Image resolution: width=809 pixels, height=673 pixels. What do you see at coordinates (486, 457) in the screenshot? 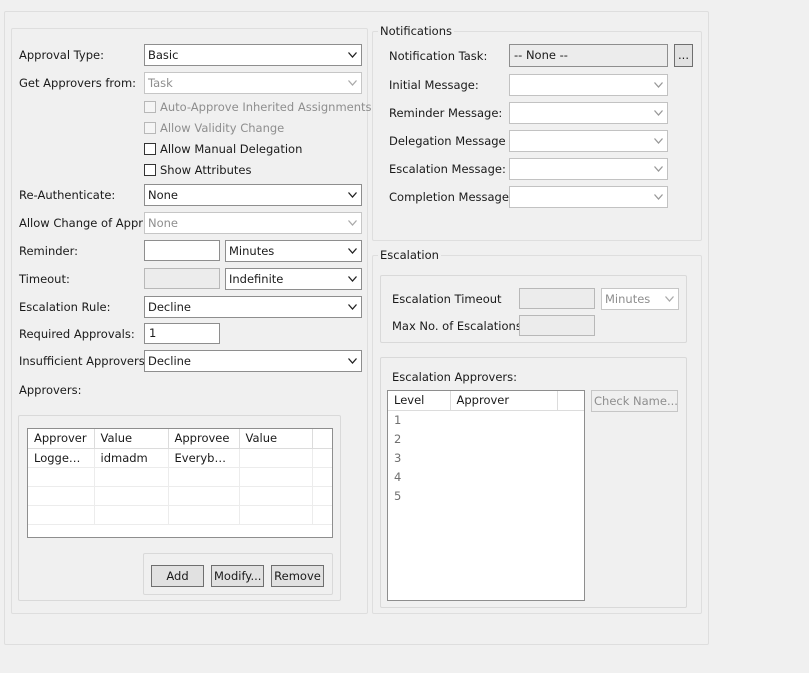
I see `table-row: 3` at bounding box center [486, 457].